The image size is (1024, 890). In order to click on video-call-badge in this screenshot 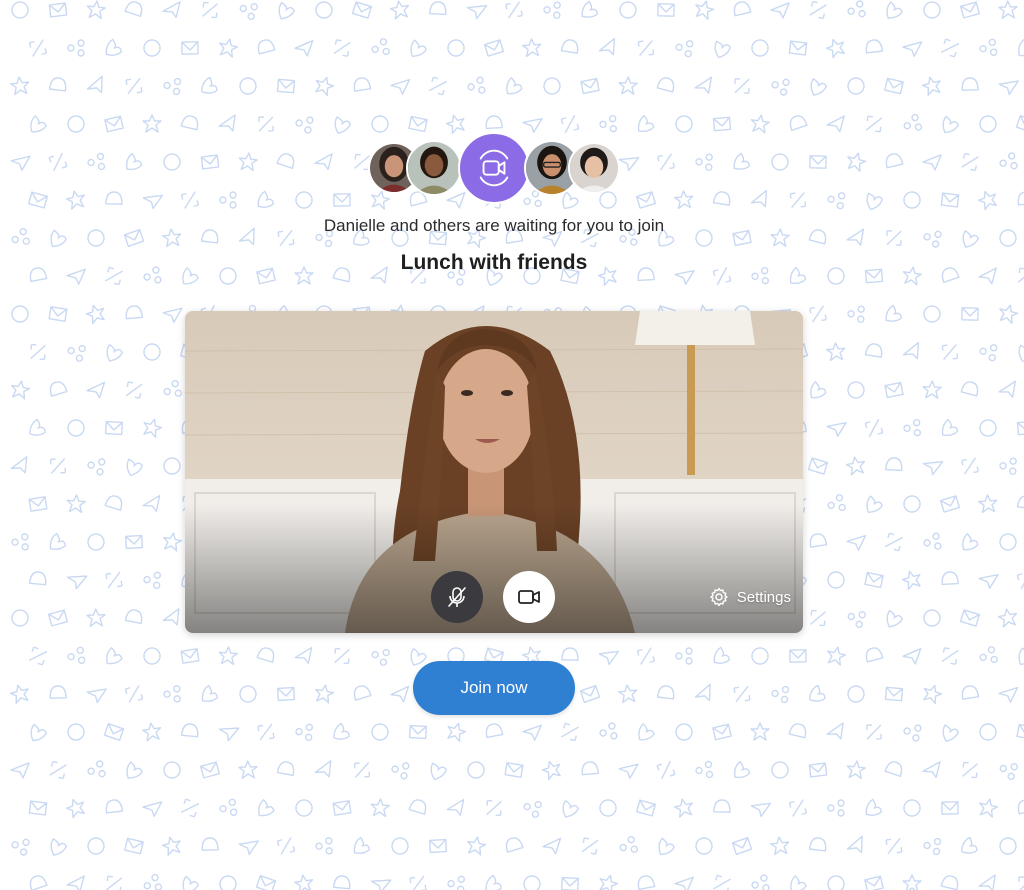, I will do `click(494, 168)`.